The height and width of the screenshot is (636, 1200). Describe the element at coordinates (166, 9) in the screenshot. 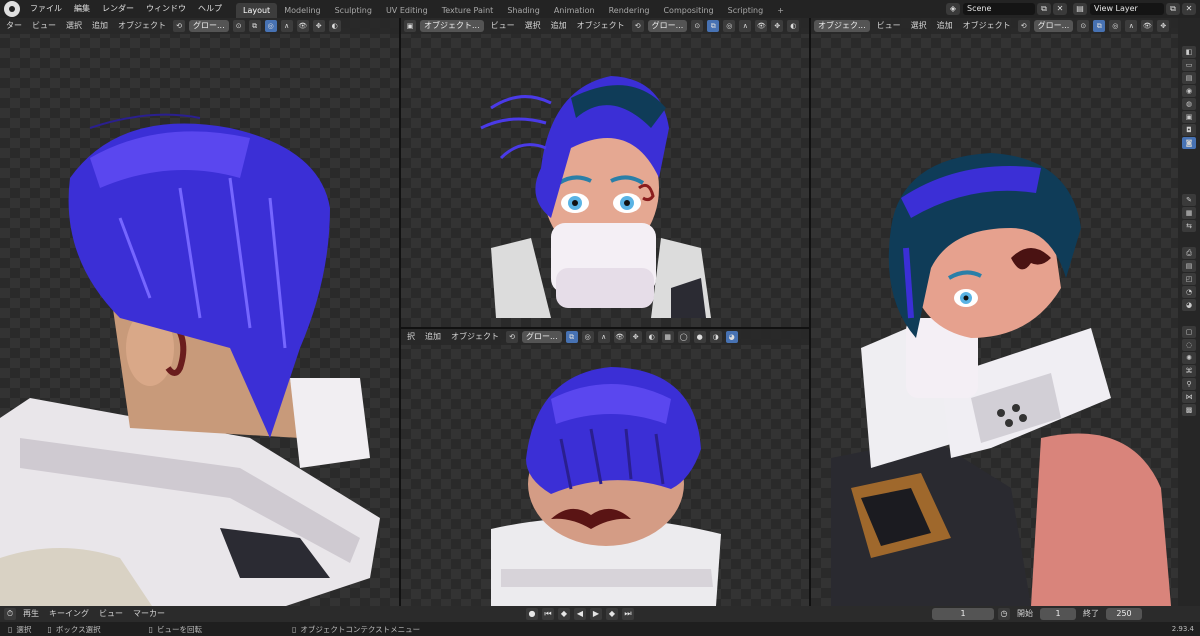

I see `menu-window: ウィンドウ` at that location.